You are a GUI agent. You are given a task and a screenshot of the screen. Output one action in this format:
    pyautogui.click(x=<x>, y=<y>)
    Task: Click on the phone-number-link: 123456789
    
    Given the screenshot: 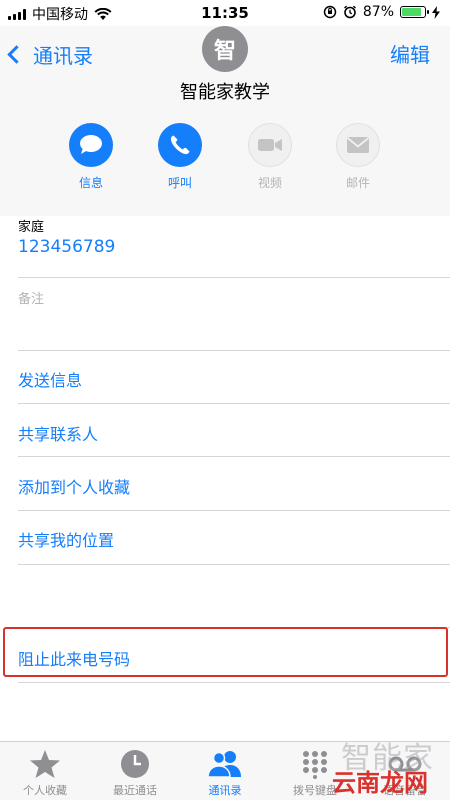 What is the action you would take?
    pyautogui.click(x=66, y=247)
    